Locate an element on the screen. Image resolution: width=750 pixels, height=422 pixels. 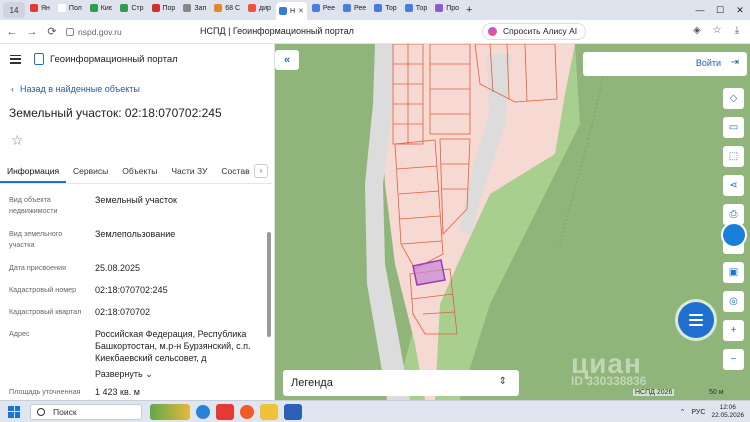
tab-close-icon: ✕ is located at coordinates (301, 11).